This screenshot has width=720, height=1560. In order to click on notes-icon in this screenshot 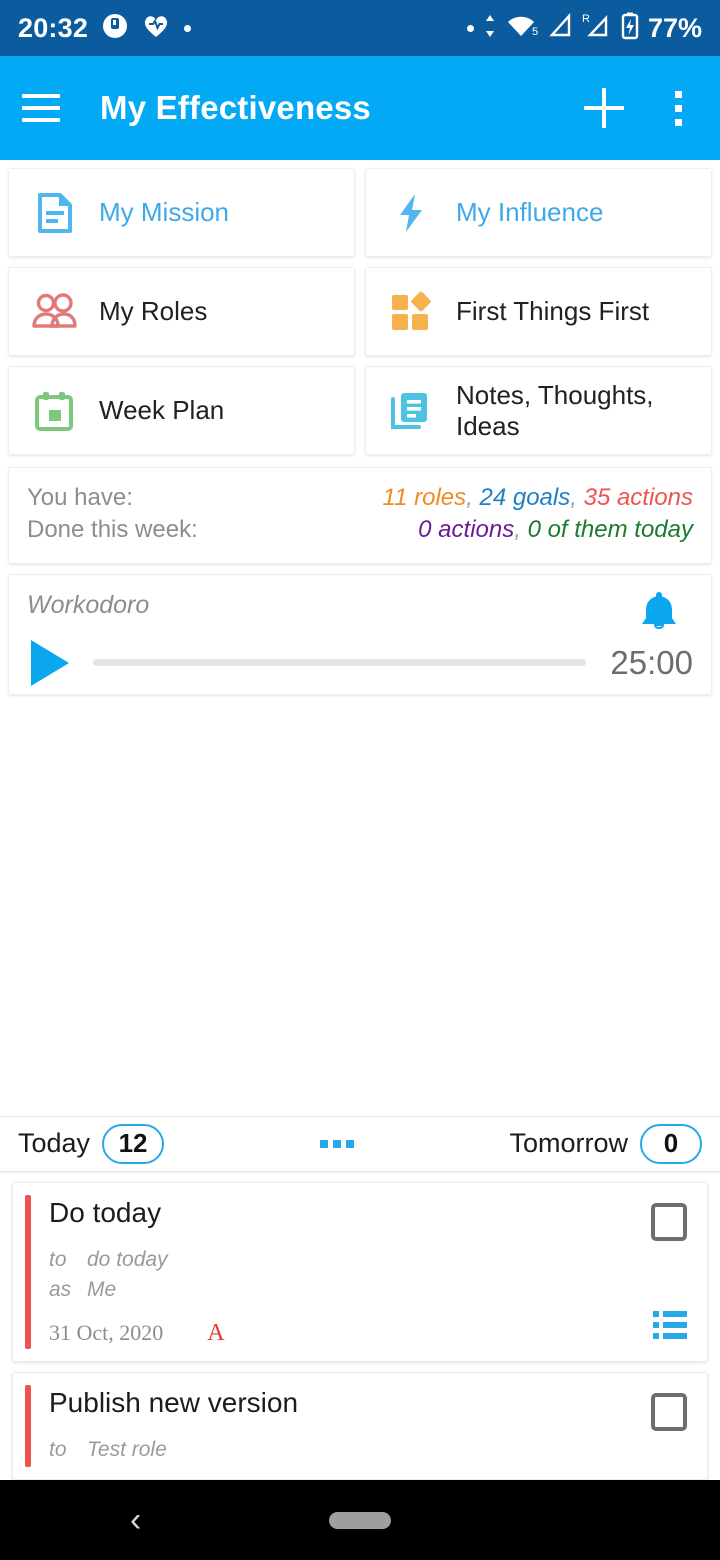, I will do `click(411, 411)`.